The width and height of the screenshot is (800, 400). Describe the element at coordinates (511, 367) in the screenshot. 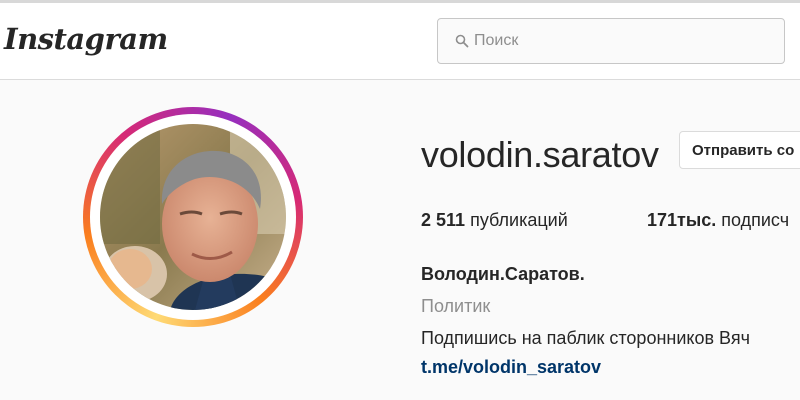

I see `profile-link: t.me/volodin_saratov` at that location.